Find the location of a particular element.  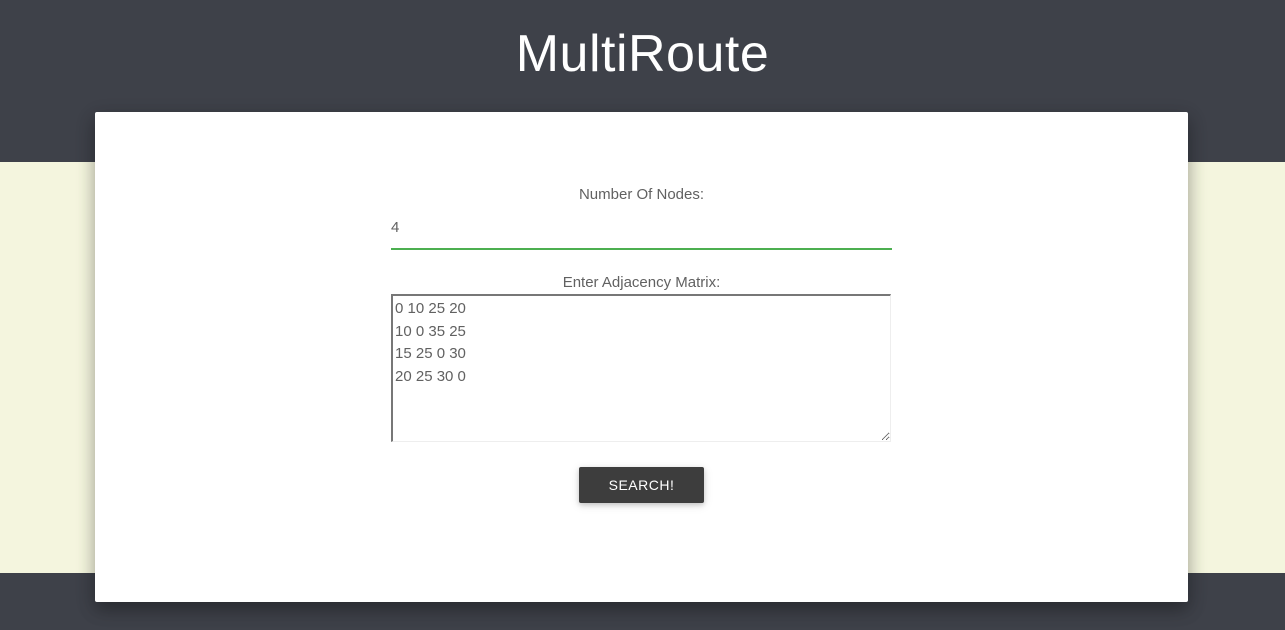

nodes-label: Number Of Nodes: is located at coordinates (641, 194).